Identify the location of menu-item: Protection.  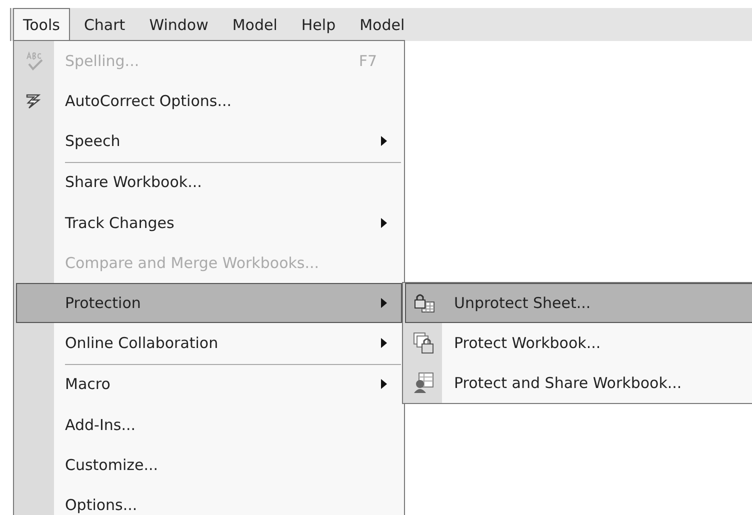
(209, 303).